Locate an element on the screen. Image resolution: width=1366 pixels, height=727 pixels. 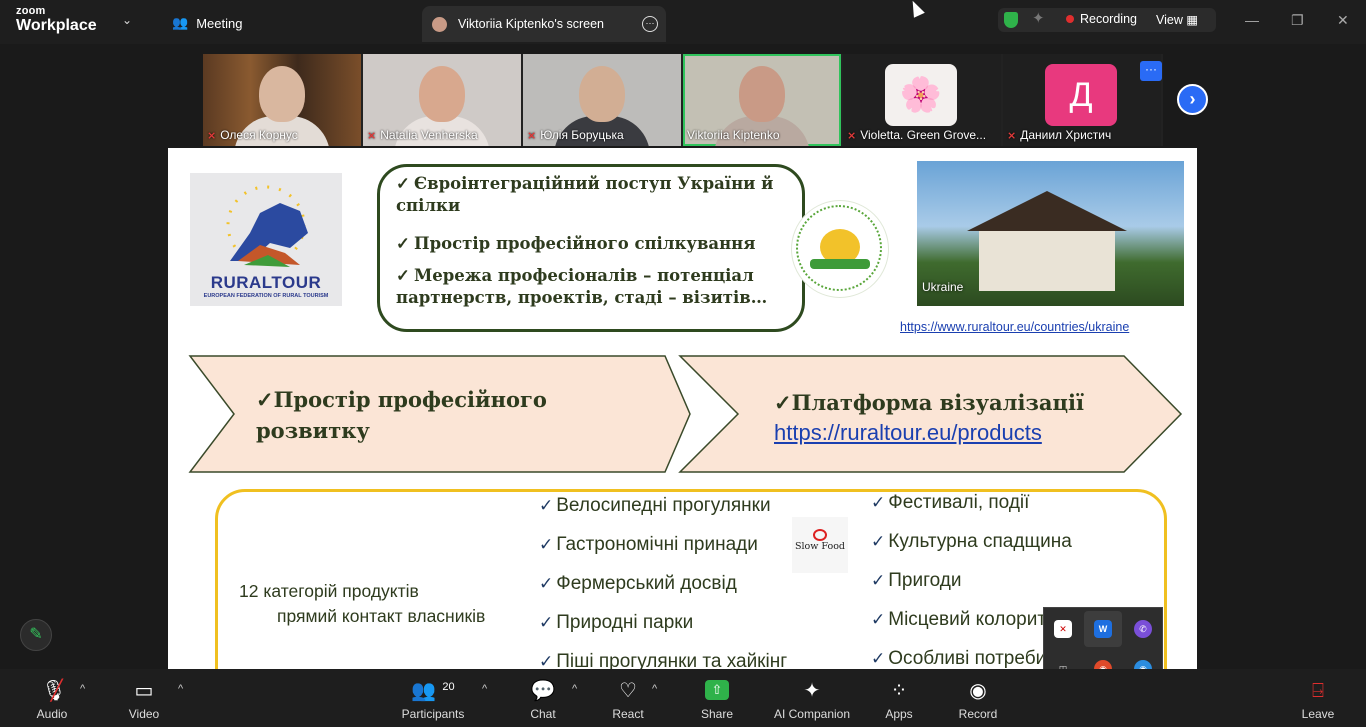
share-screen-tab: Viktoriia Kiptenko's screen ··· is located at coordinates (544, 24).